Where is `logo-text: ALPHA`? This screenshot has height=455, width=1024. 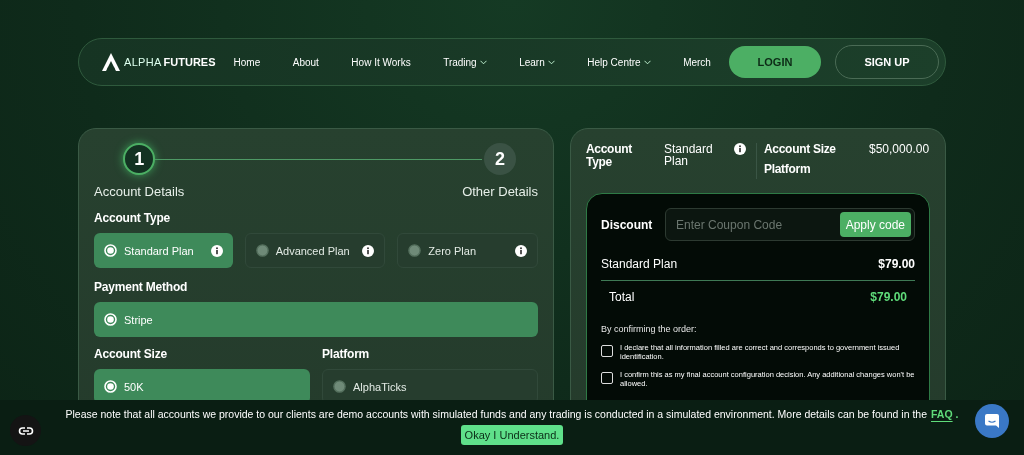
logo-text: ALPHA is located at coordinates (143, 62).